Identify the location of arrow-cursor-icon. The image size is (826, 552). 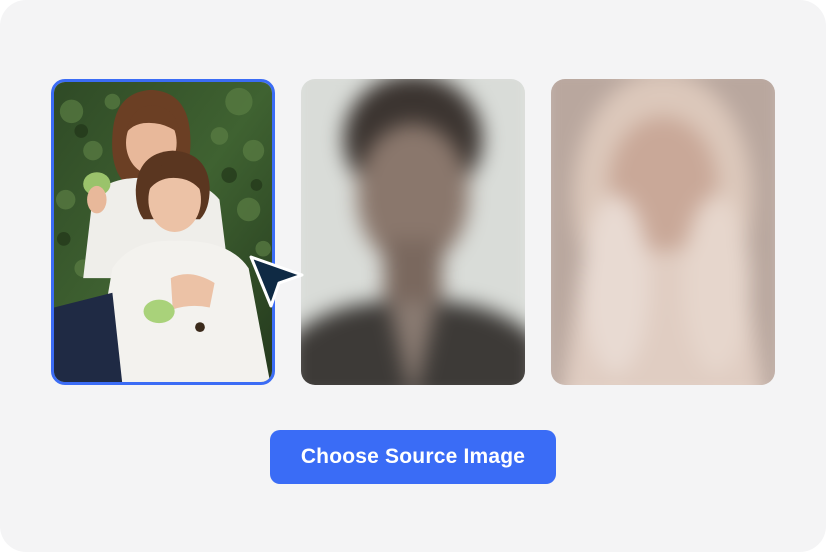
(276, 281).